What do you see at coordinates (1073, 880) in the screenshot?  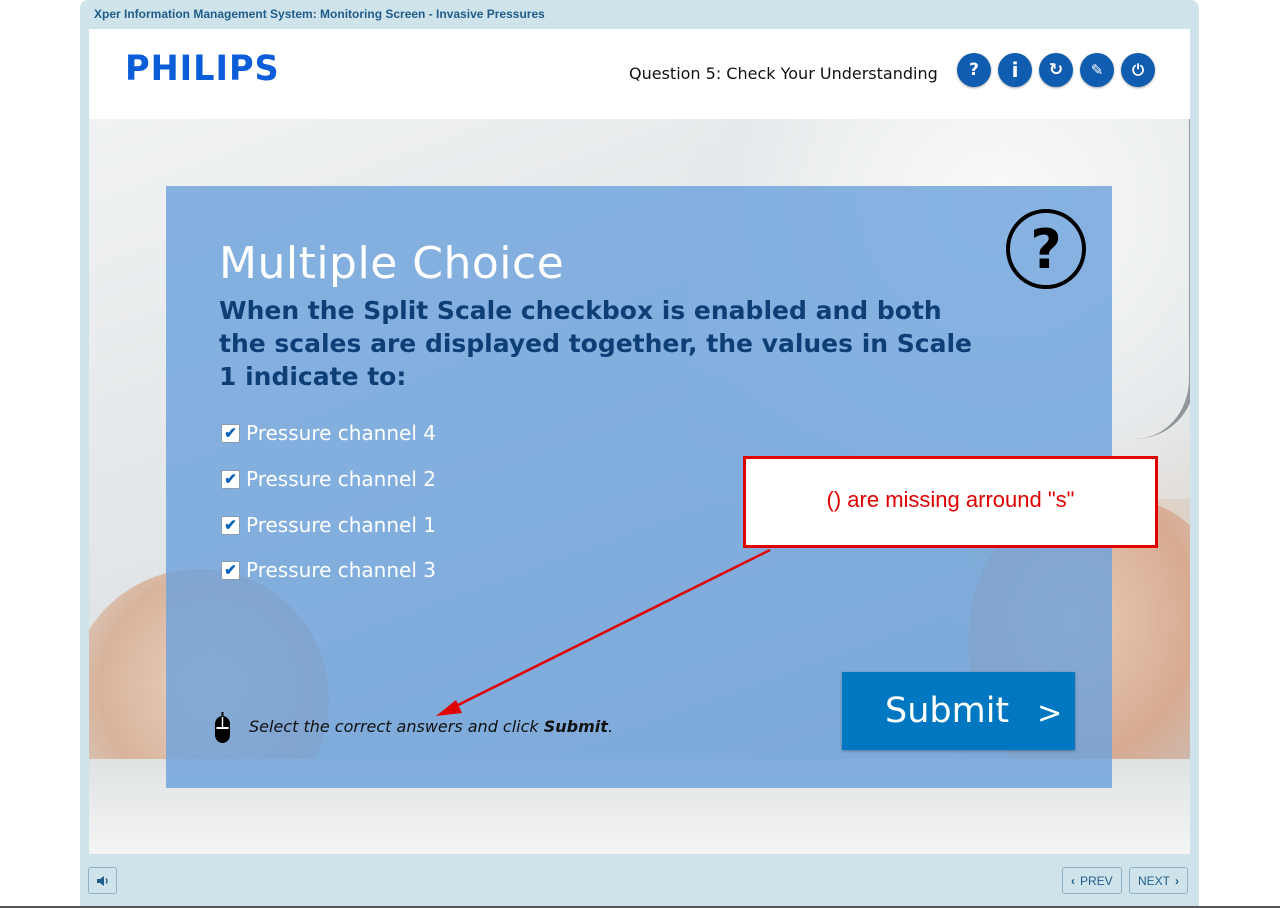 I see `chevron-left-icon: ‹` at bounding box center [1073, 880].